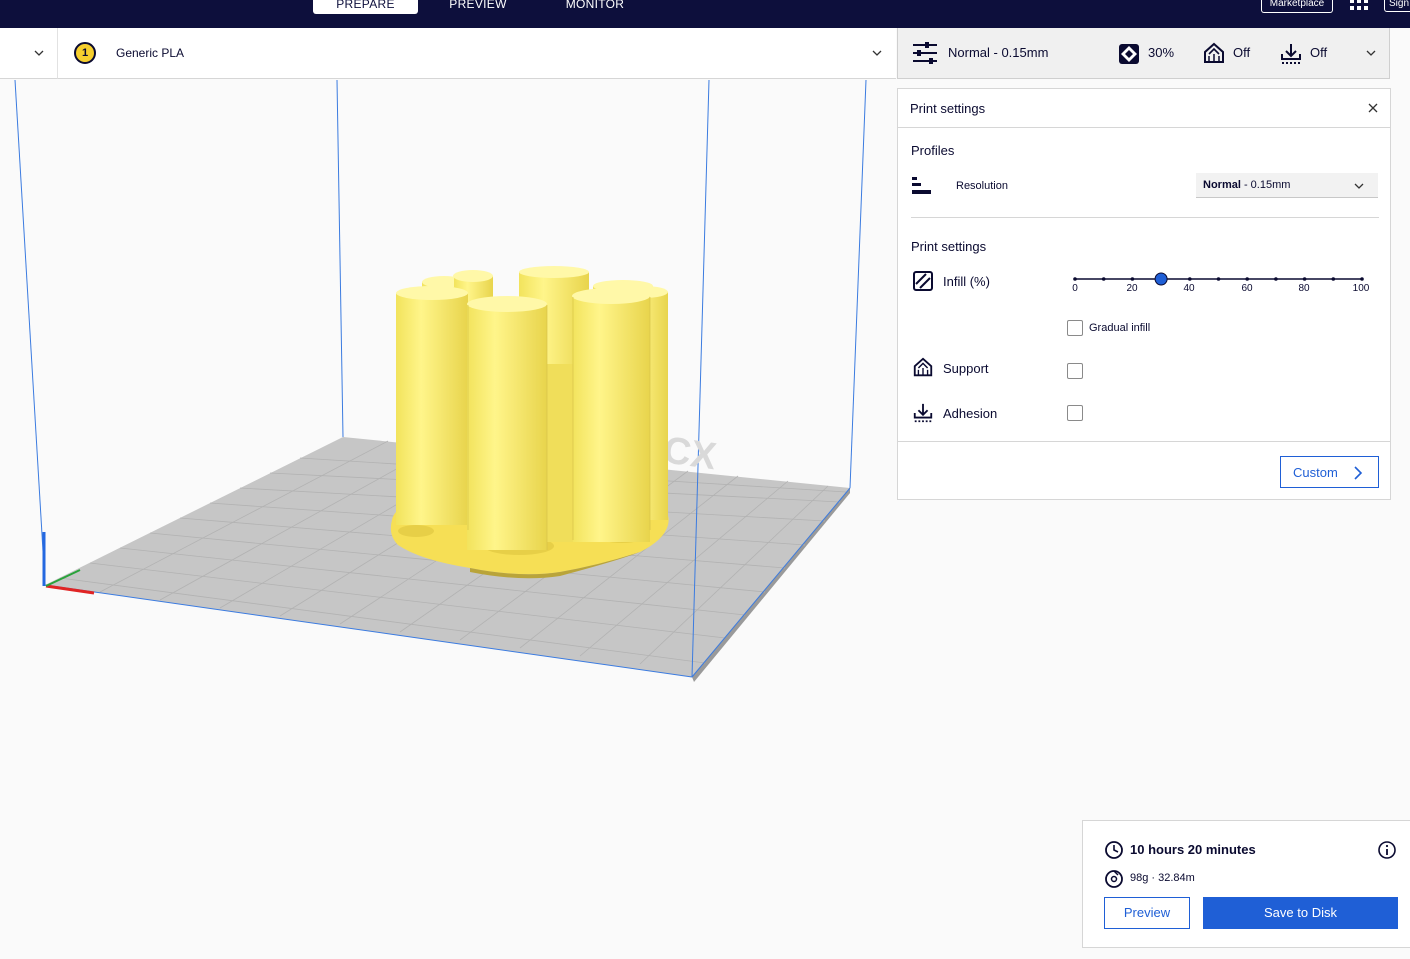 This screenshot has height=959, width=1410. Describe the element at coordinates (1304, 288) in the screenshot. I see `slider-tick-label: 80` at that location.